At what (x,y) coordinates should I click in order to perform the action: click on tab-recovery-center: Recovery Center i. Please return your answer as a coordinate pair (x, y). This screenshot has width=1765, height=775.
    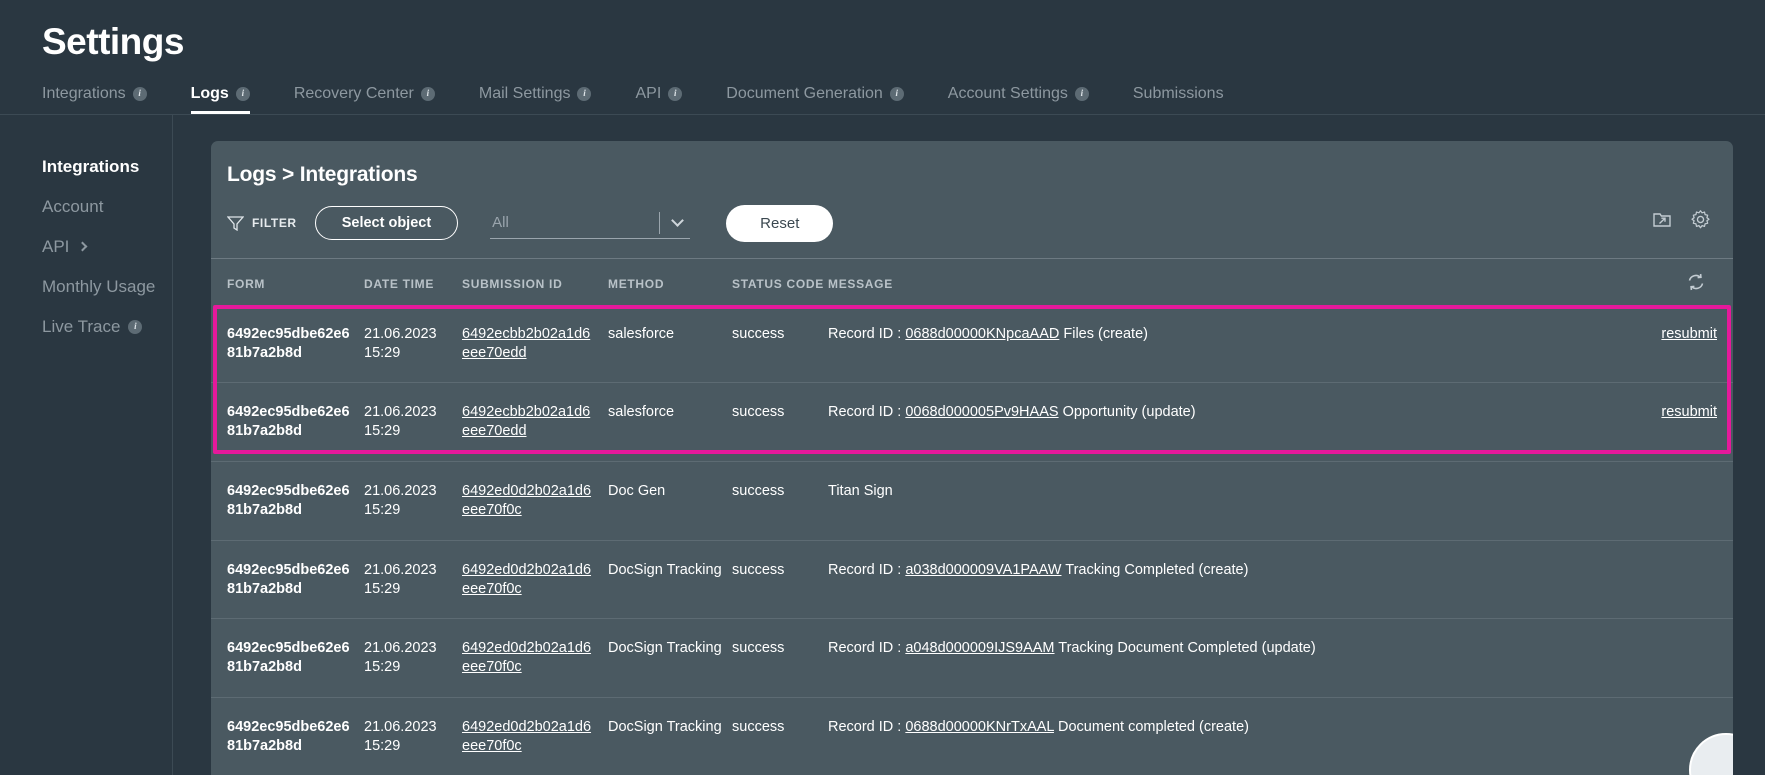
    Looking at the image, I should click on (375, 99).